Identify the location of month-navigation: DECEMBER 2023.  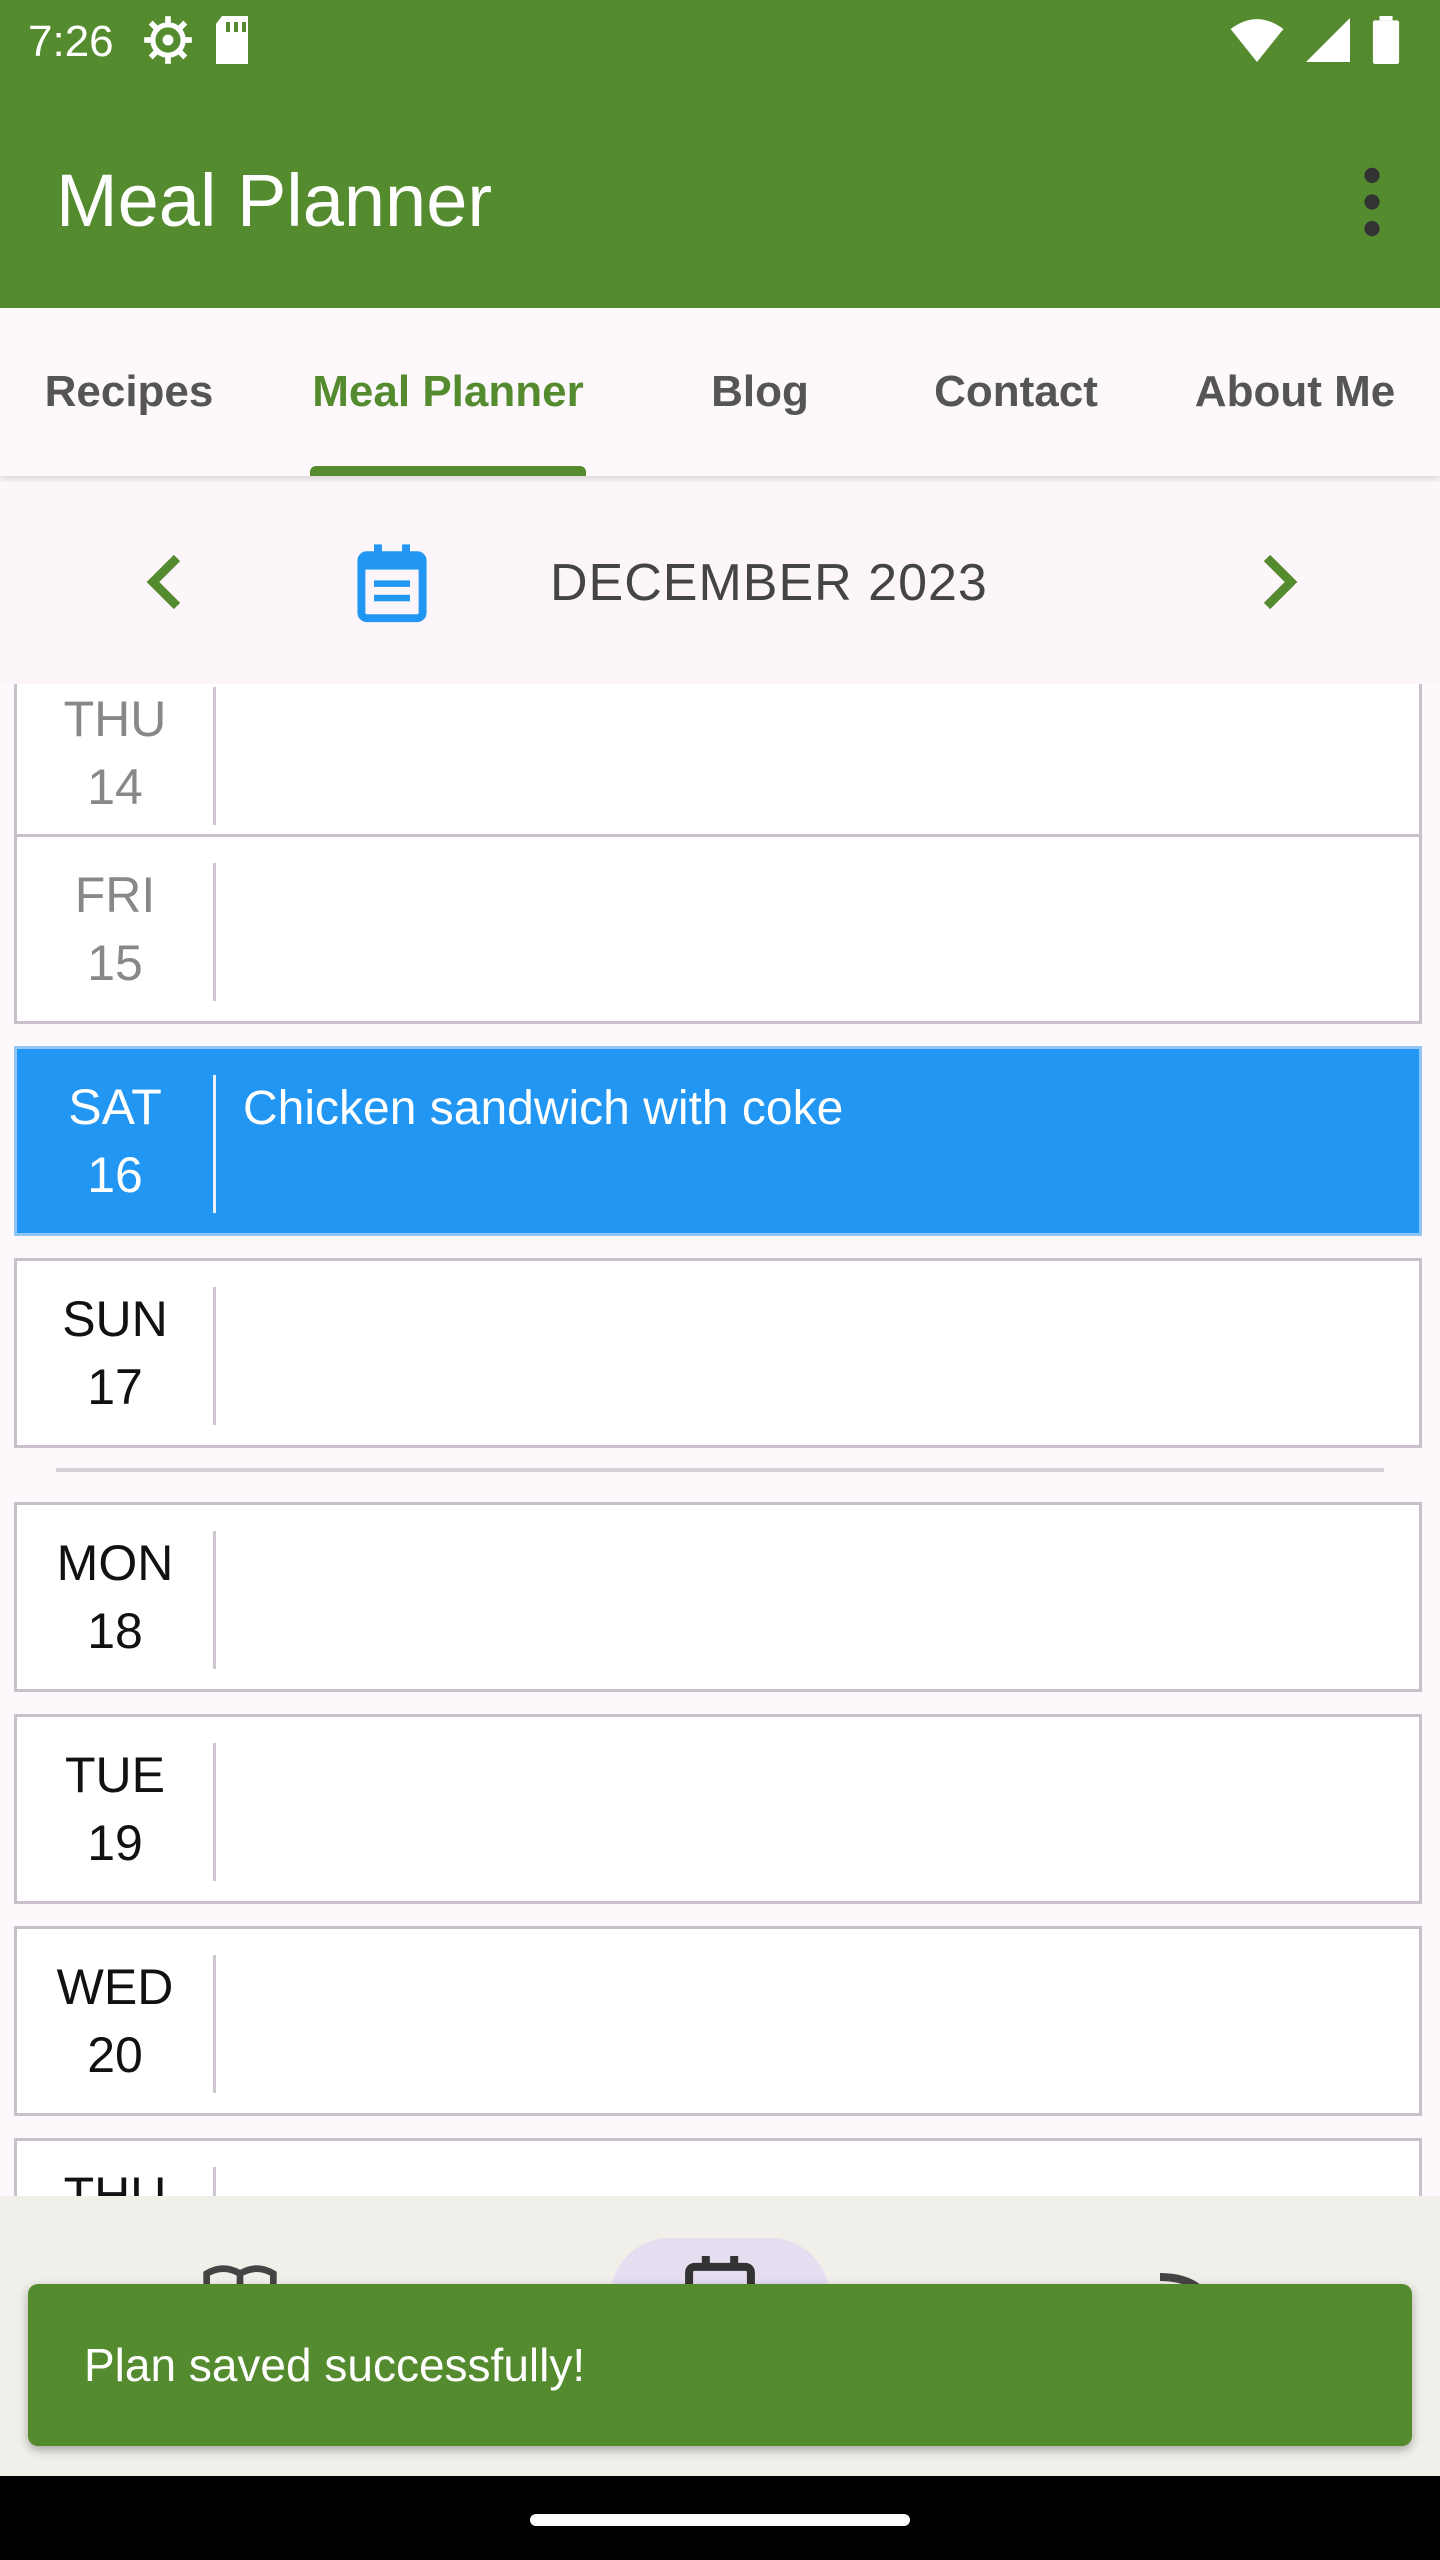
(720, 583).